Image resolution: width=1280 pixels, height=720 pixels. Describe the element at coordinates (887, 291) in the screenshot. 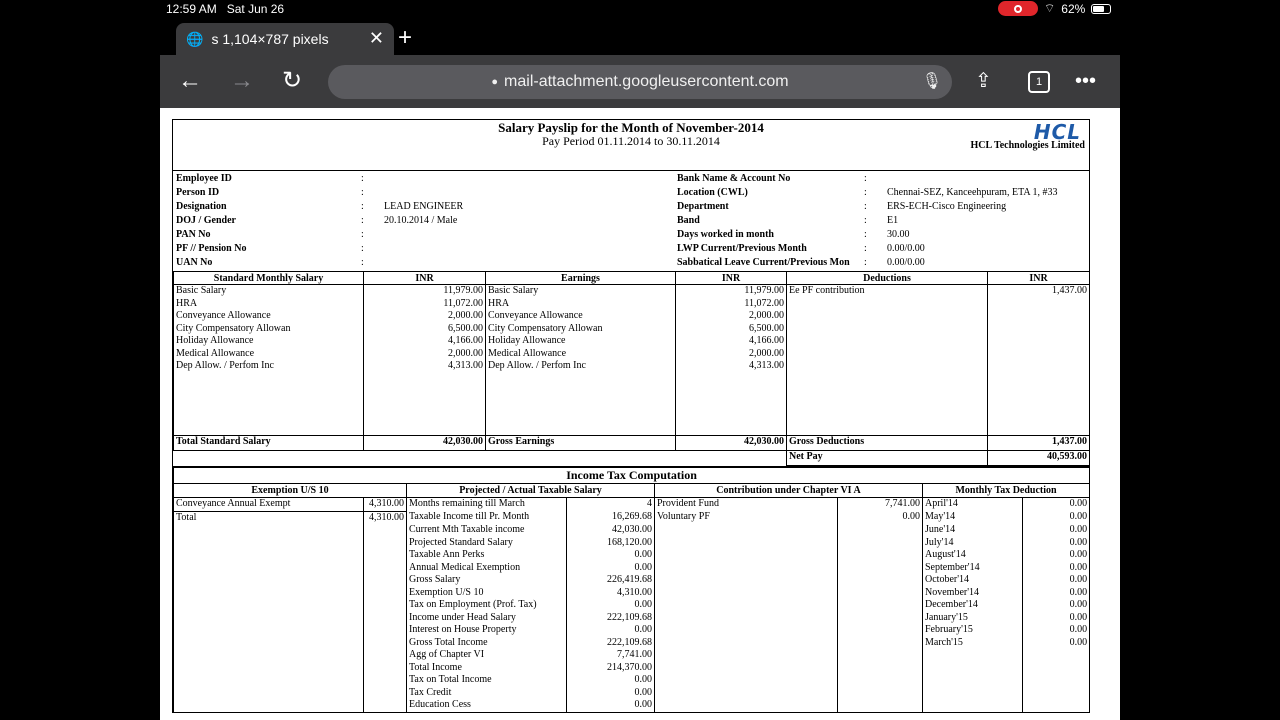

I see `salary-cell: Ee PF contribution` at that location.